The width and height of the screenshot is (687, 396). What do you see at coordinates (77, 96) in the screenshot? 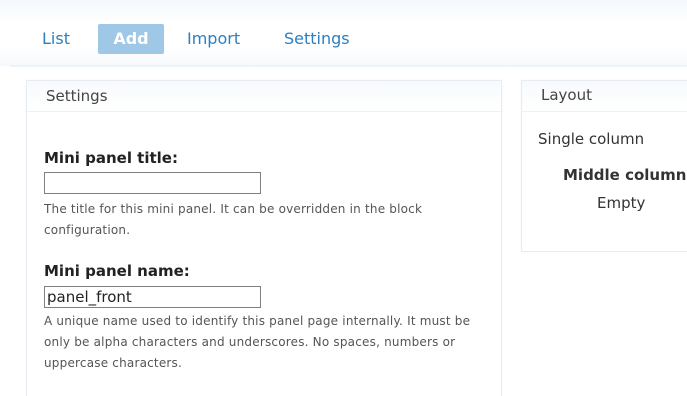
I see `settings-legend: Settings` at bounding box center [77, 96].